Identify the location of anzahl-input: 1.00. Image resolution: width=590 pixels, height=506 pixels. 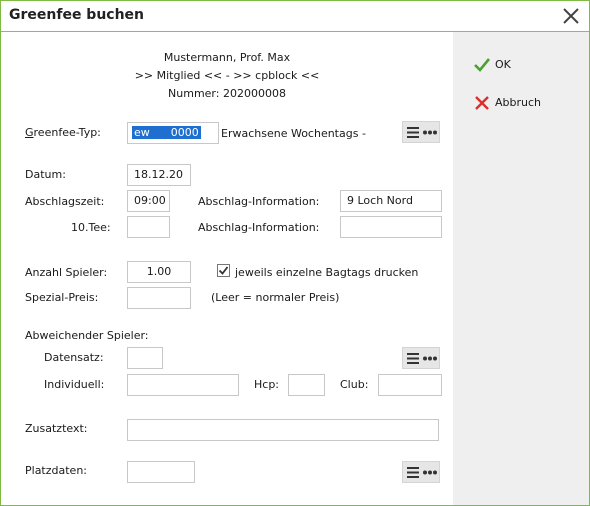
(159, 272).